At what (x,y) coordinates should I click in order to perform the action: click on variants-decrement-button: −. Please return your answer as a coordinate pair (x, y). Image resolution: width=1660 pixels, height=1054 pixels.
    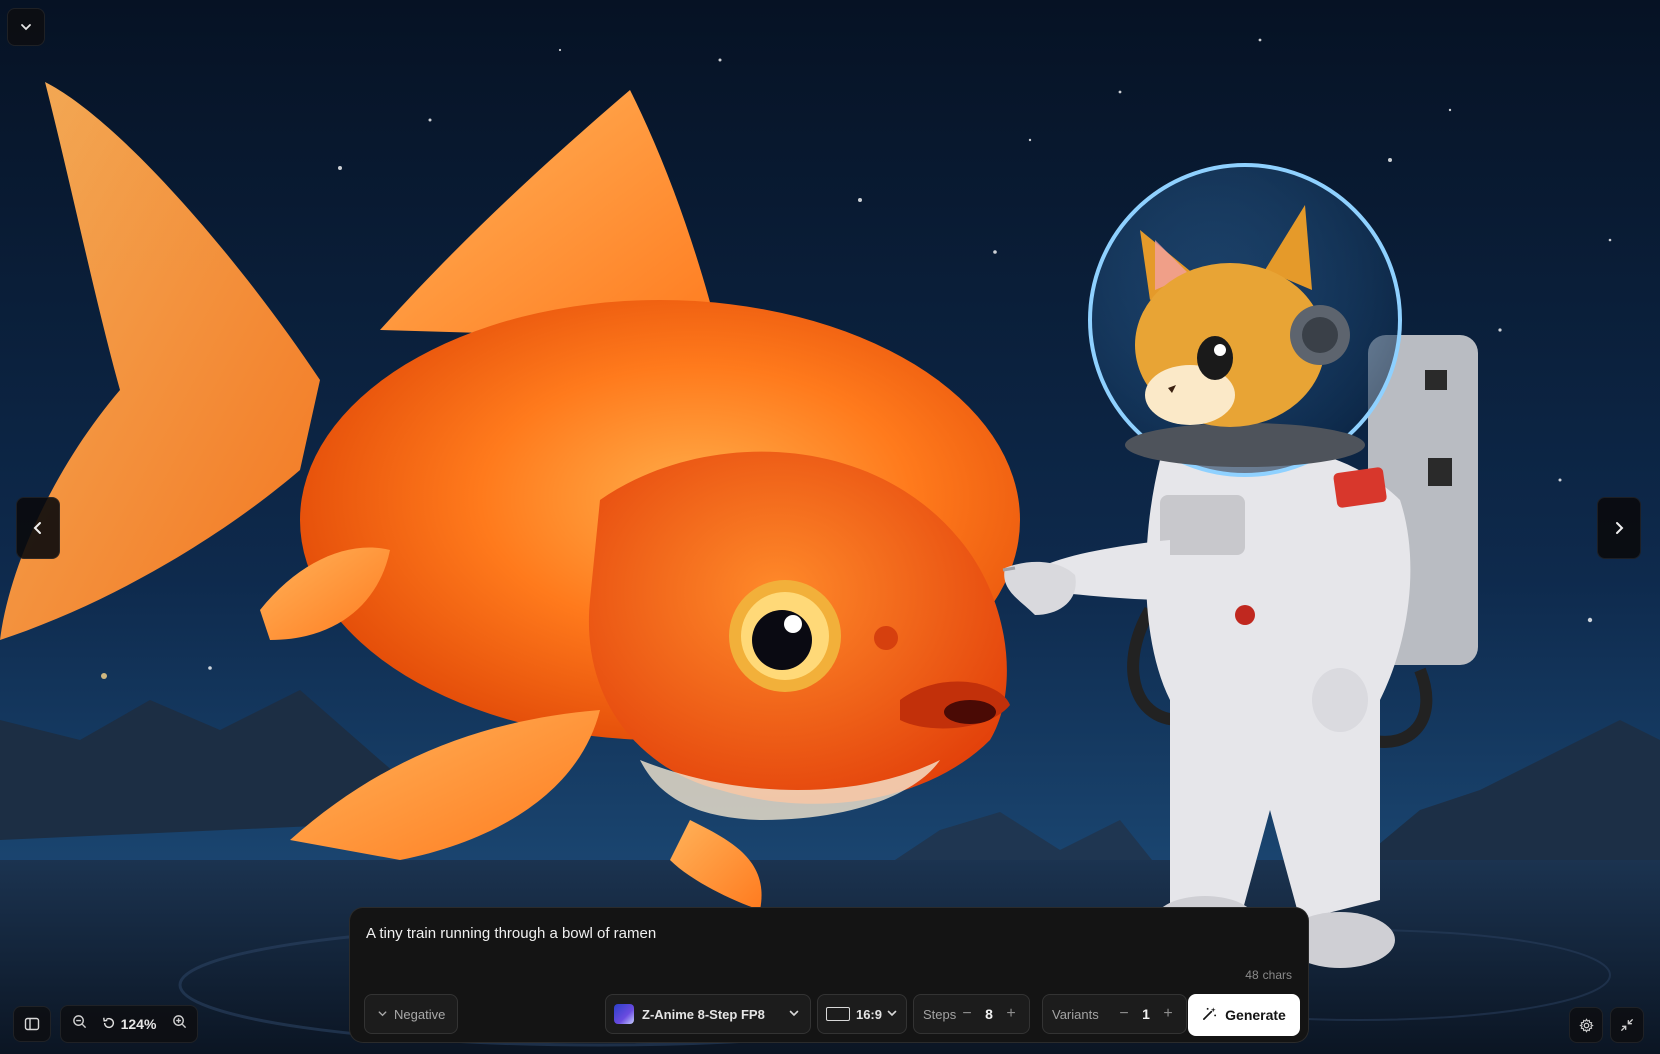
    Looking at the image, I should click on (1124, 1014).